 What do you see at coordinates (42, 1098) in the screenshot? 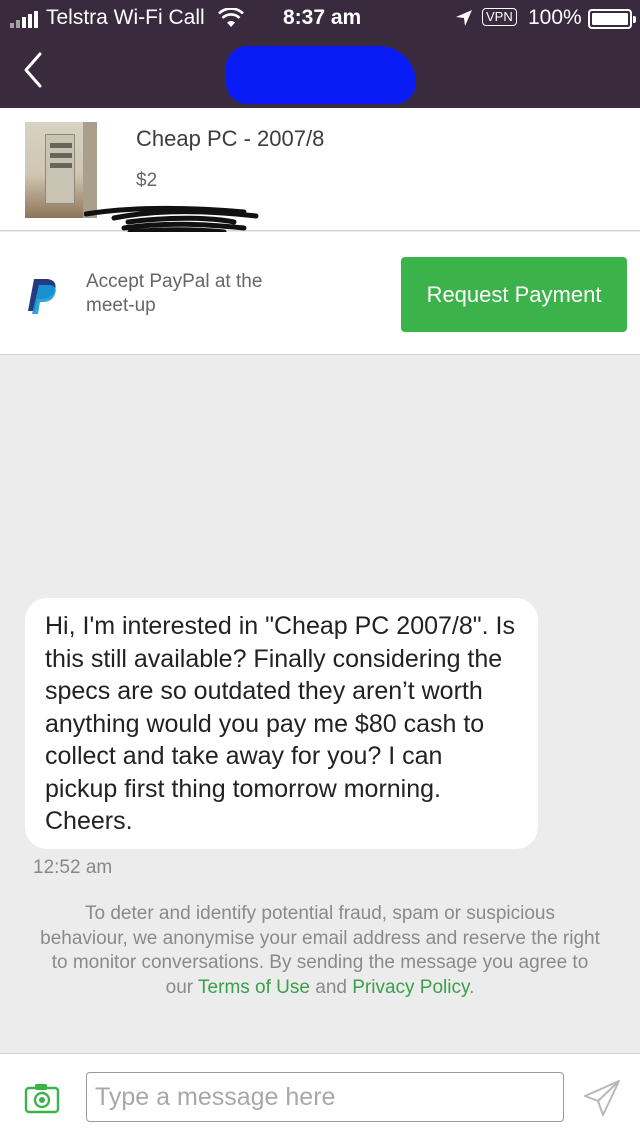
I see `camera-icon` at bounding box center [42, 1098].